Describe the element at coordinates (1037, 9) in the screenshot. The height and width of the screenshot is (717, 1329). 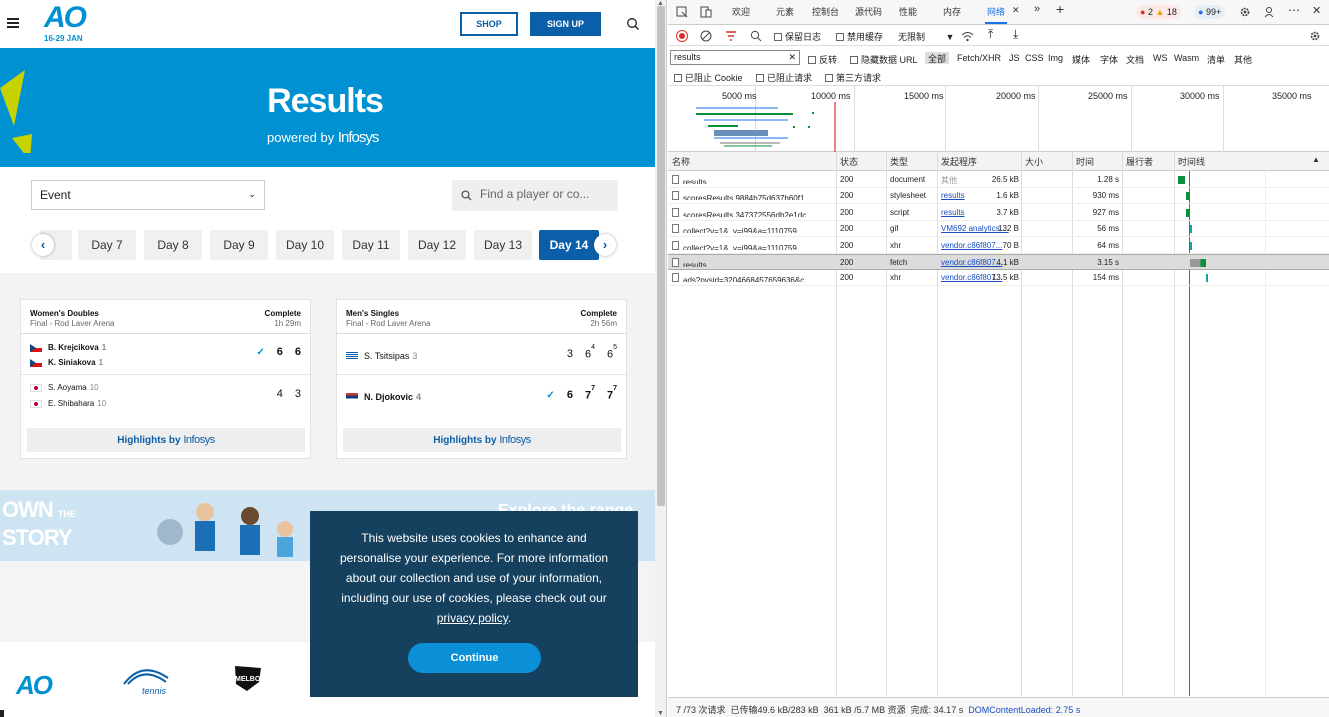
I see `more-tabs-icon: »` at that location.